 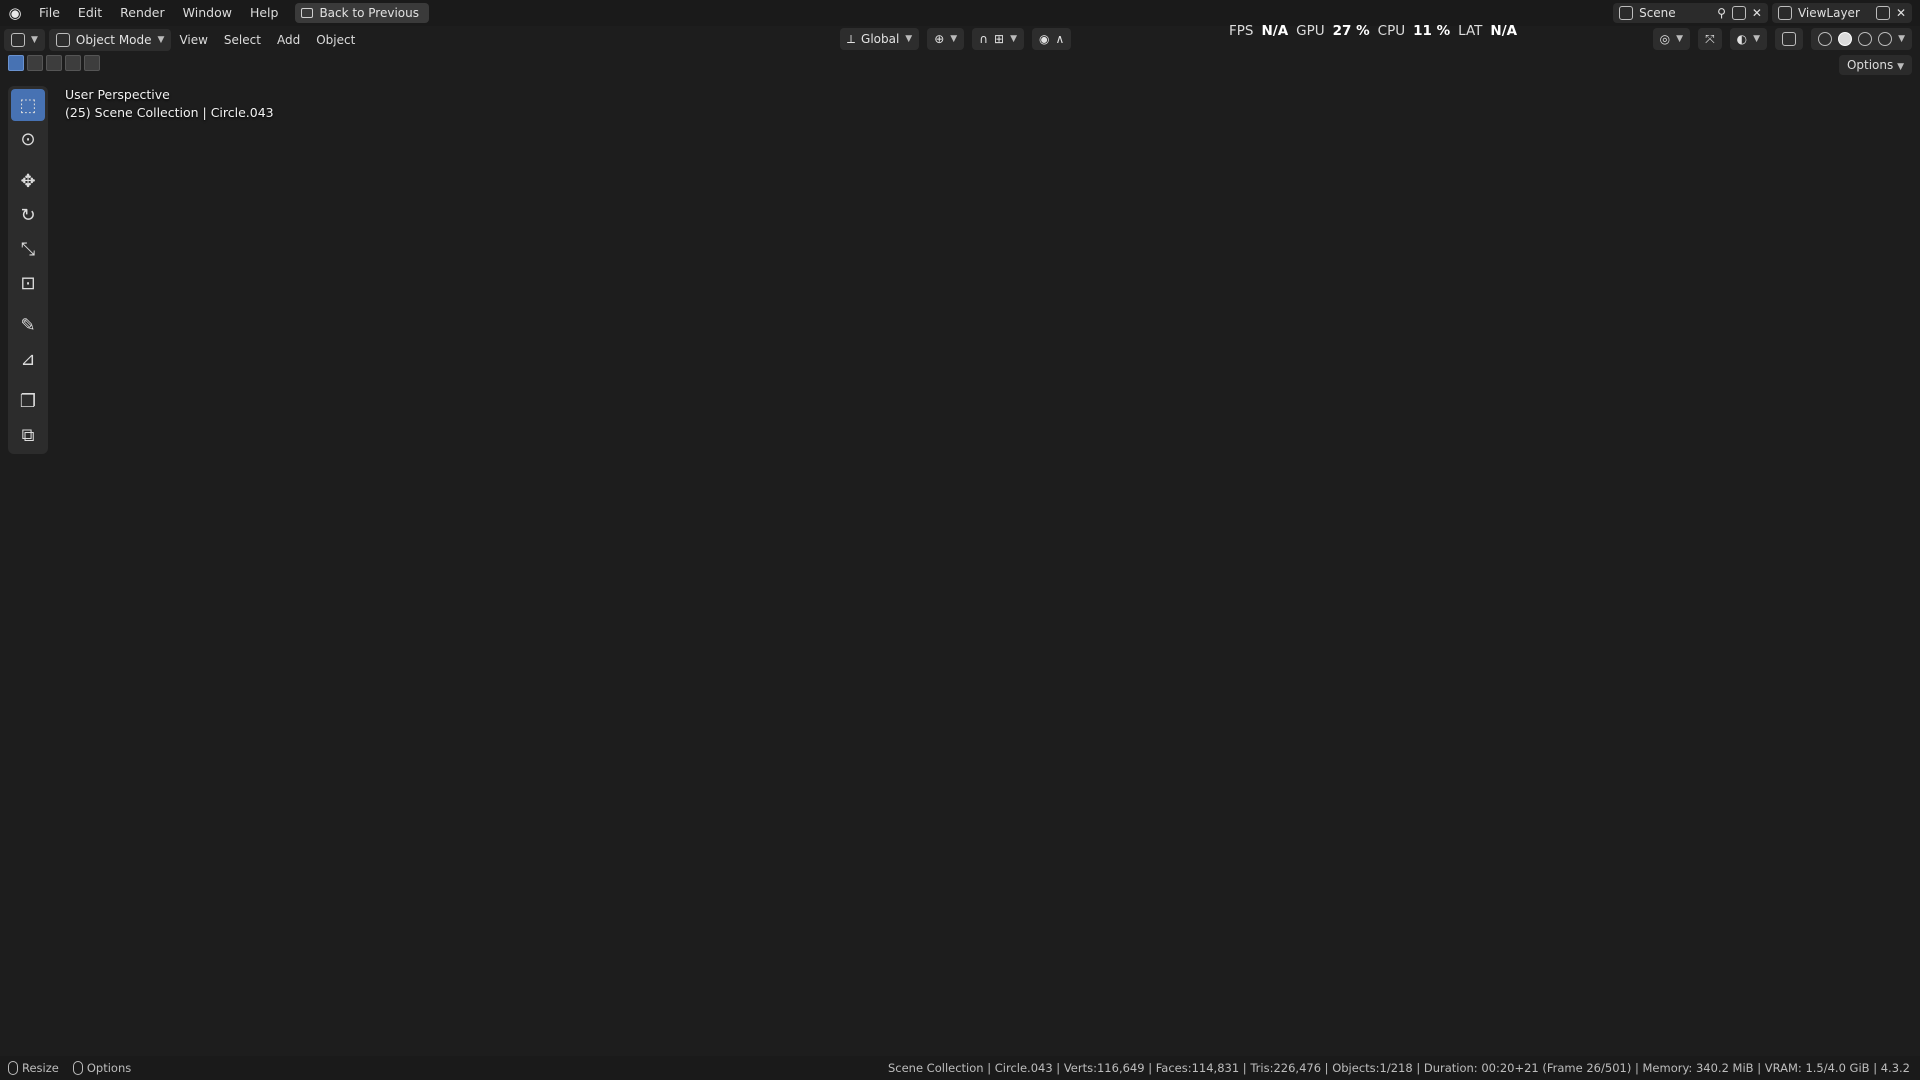 I want to click on gizmo-icon: ⤧, so click(x=1710, y=38).